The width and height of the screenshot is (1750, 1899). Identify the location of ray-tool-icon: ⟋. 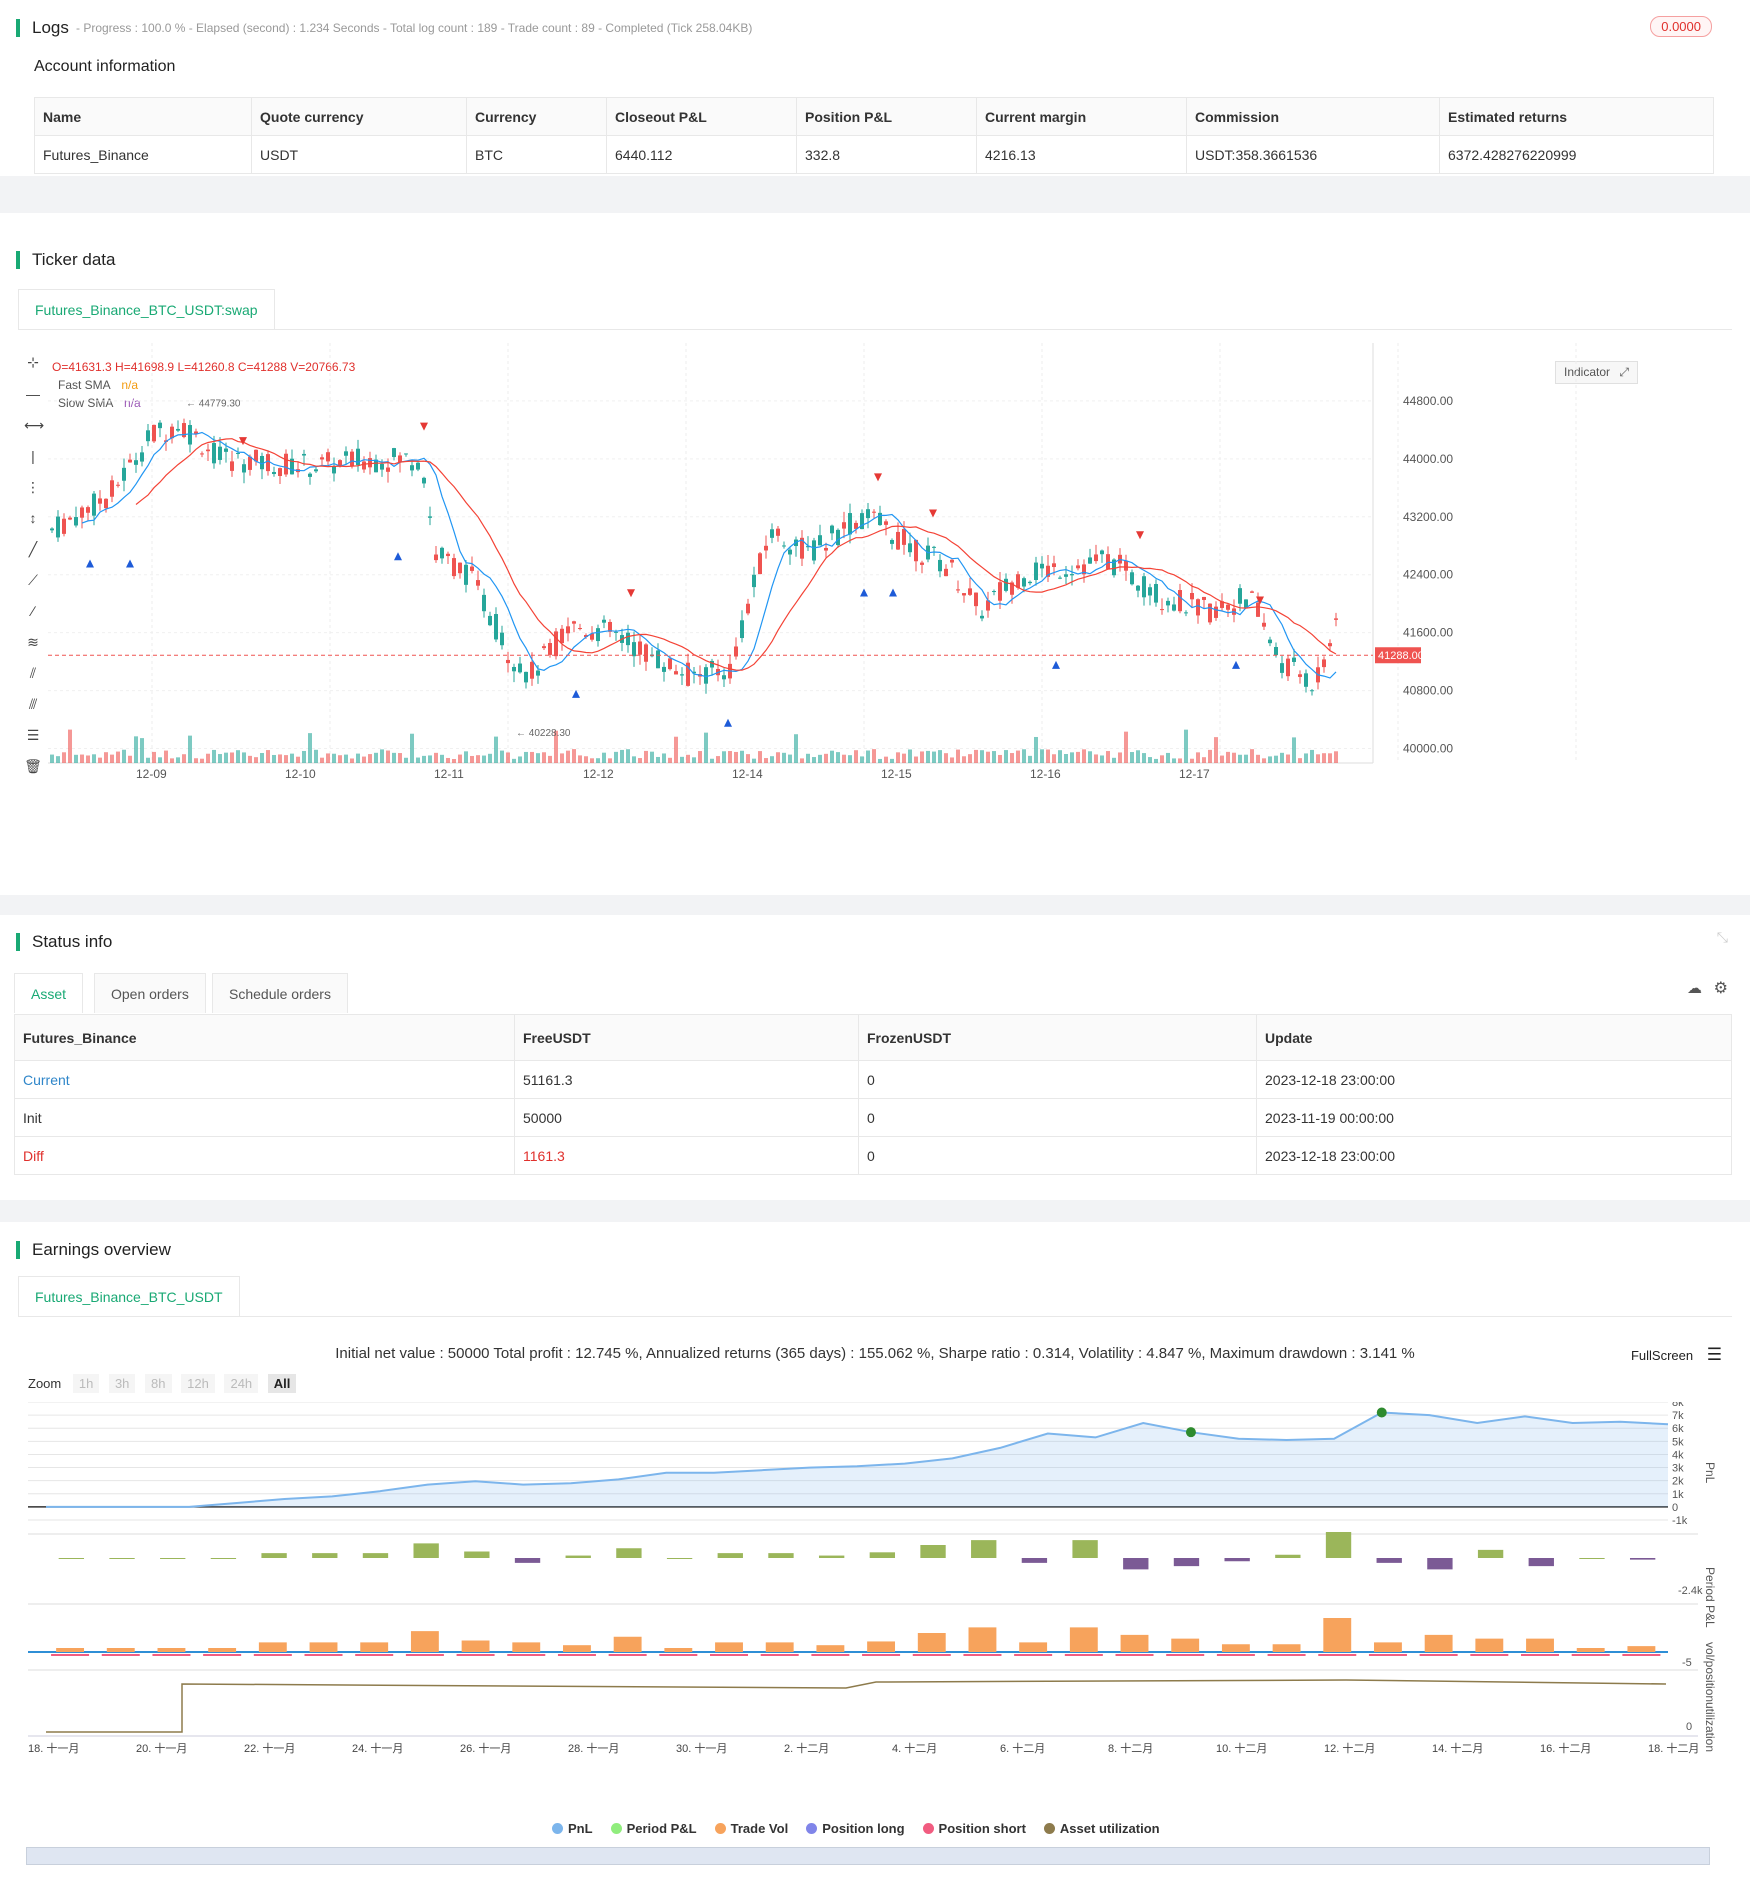
(33, 580).